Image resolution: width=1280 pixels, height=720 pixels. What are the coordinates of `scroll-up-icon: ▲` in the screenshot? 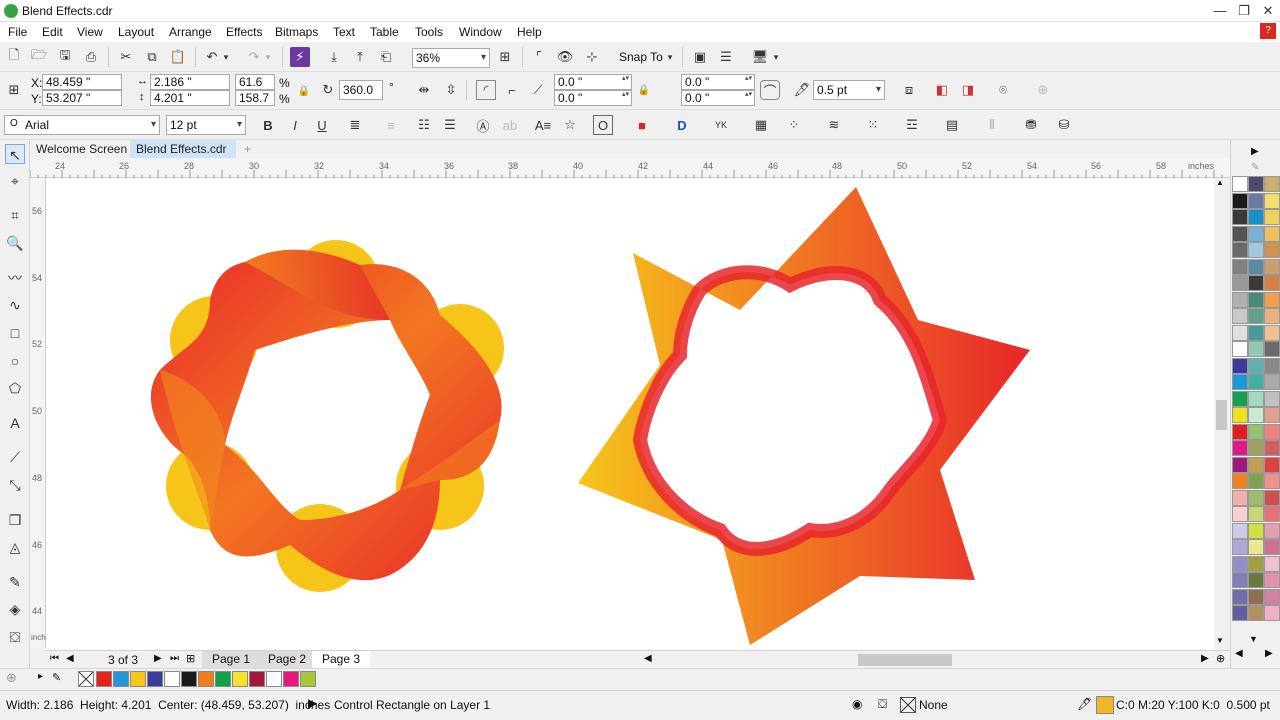 It's located at (1220, 182).